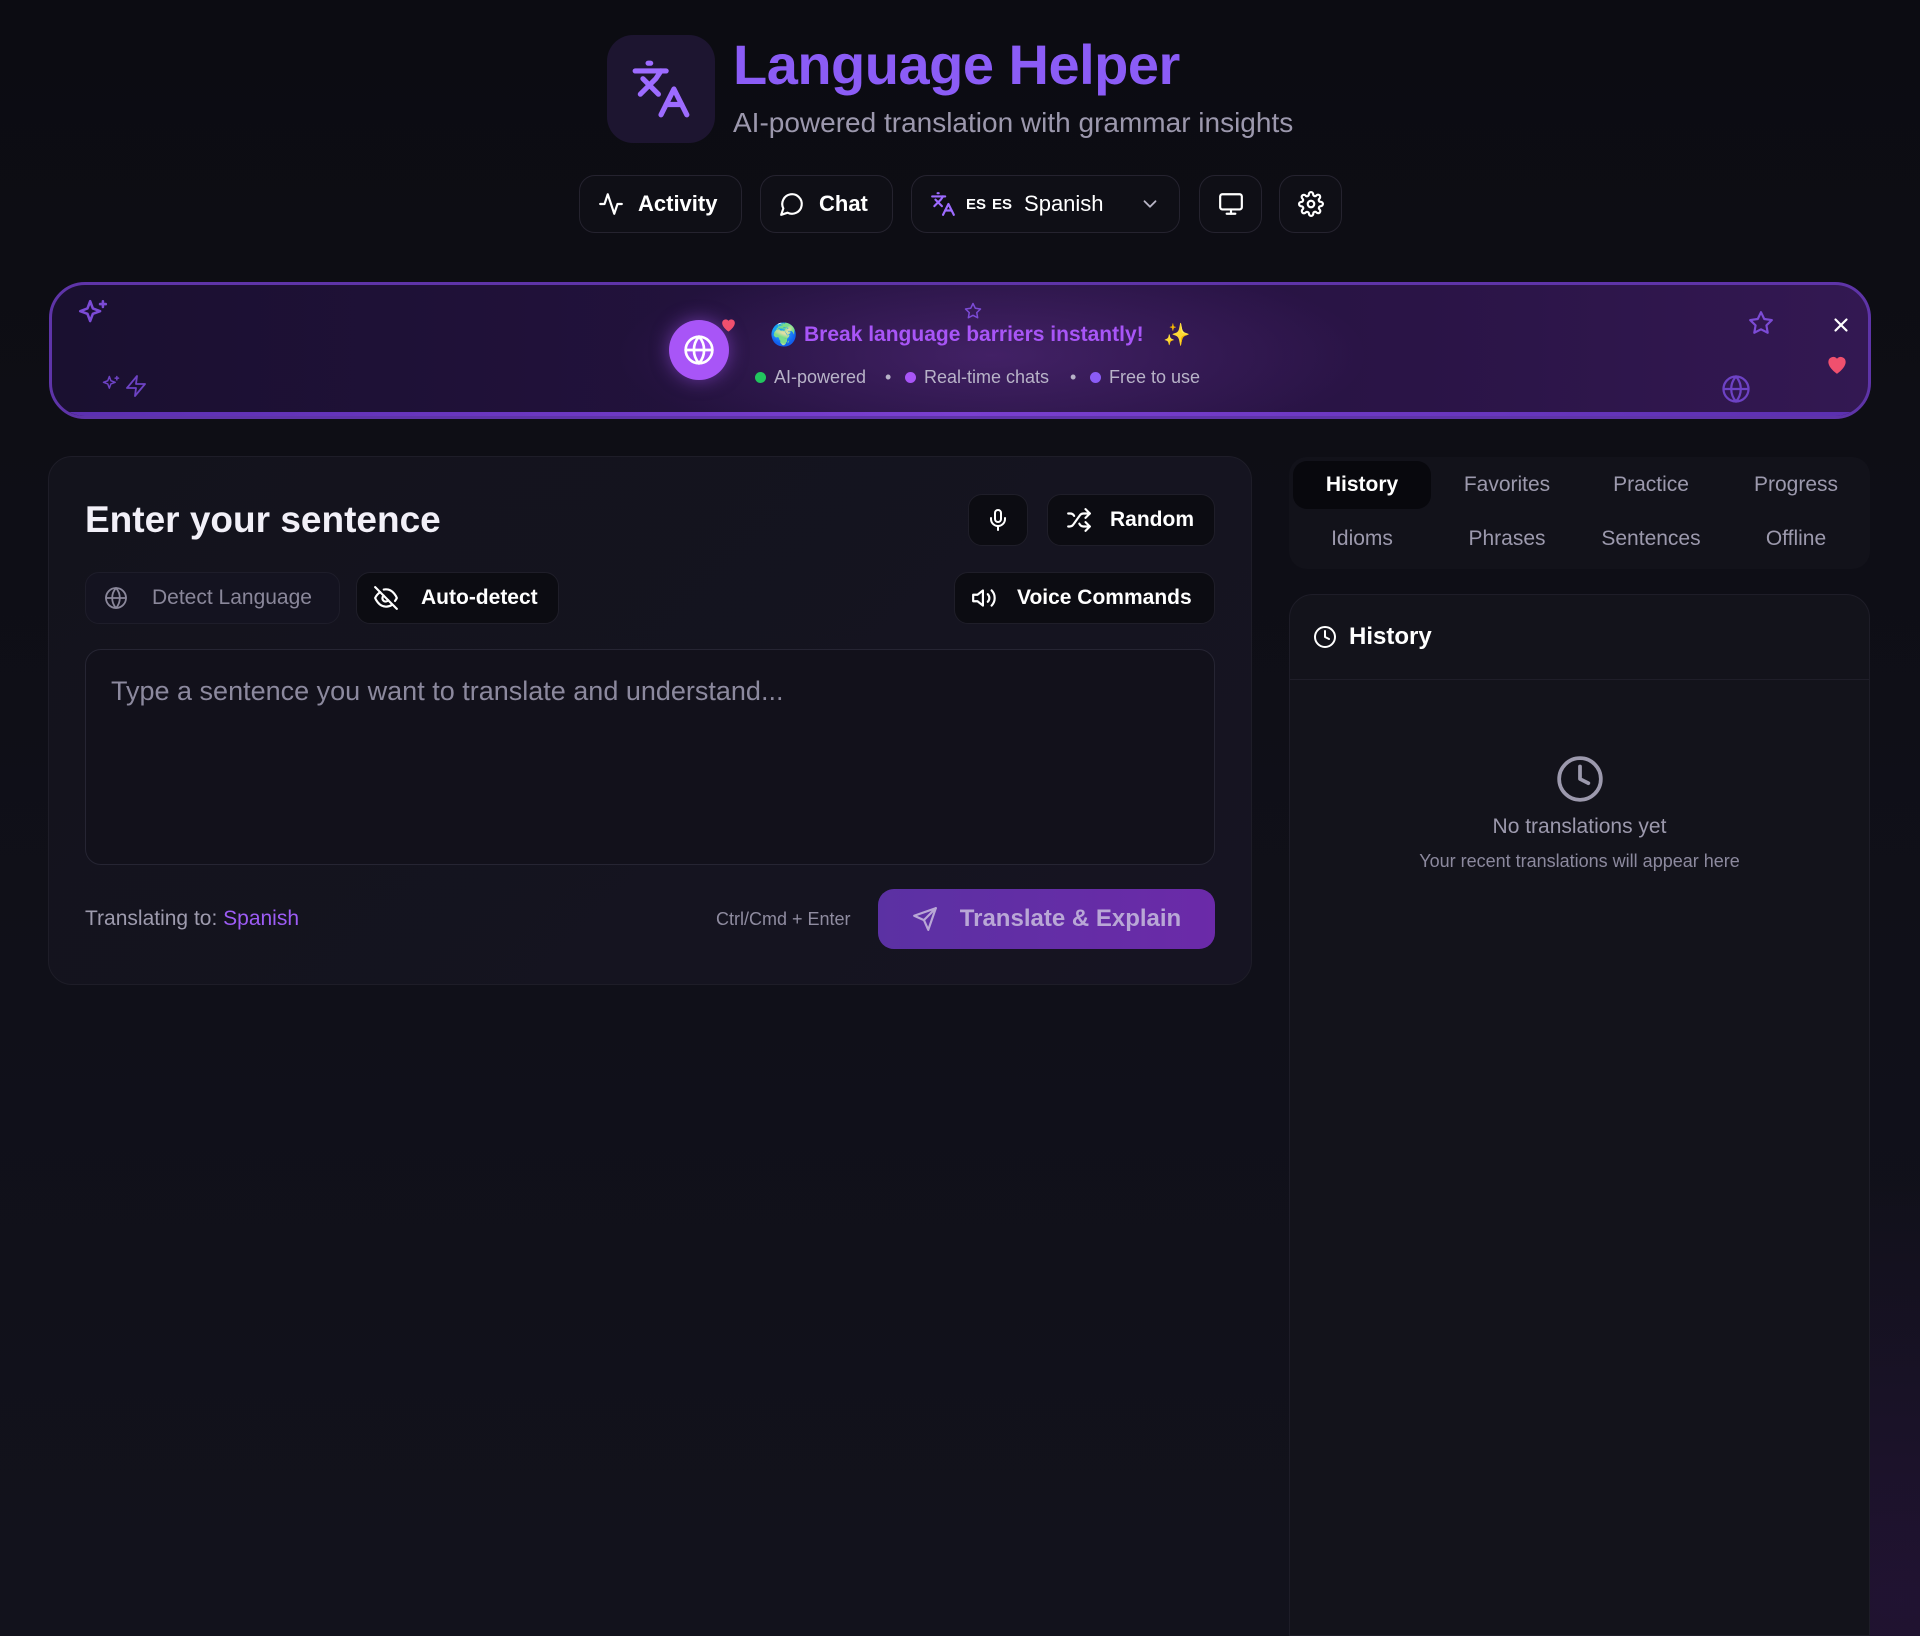 This screenshot has width=1920, height=1636. What do you see at coordinates (1155, 377) in the screenshot?
I see `banner-feature-label: Free to use` at bounding box center [1155, 377].